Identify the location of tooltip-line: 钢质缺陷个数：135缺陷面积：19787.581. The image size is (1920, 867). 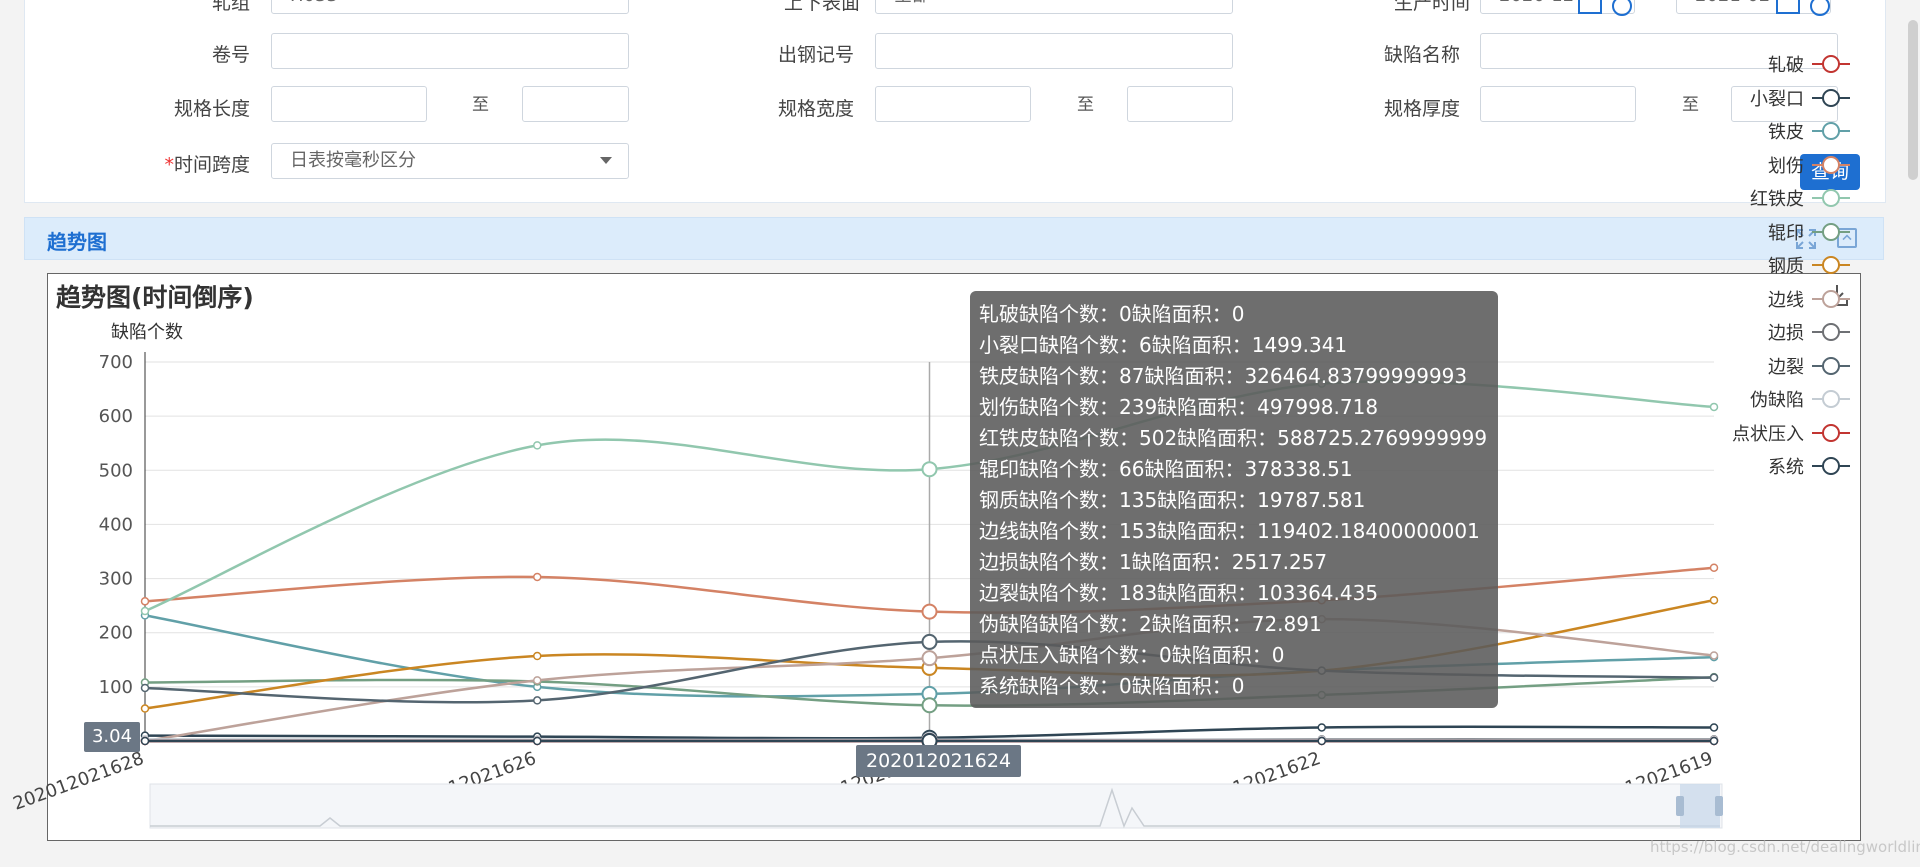
(1172, 500).